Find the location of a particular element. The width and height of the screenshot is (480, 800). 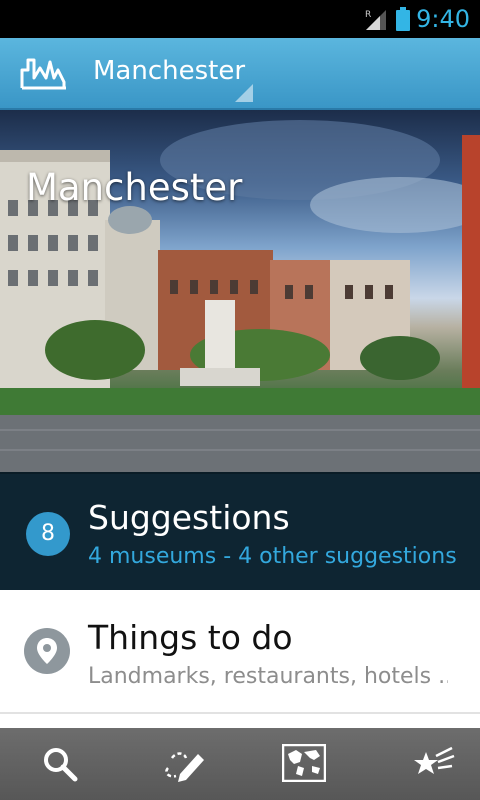

location-pin-icon is located at coordinates (47, 651).